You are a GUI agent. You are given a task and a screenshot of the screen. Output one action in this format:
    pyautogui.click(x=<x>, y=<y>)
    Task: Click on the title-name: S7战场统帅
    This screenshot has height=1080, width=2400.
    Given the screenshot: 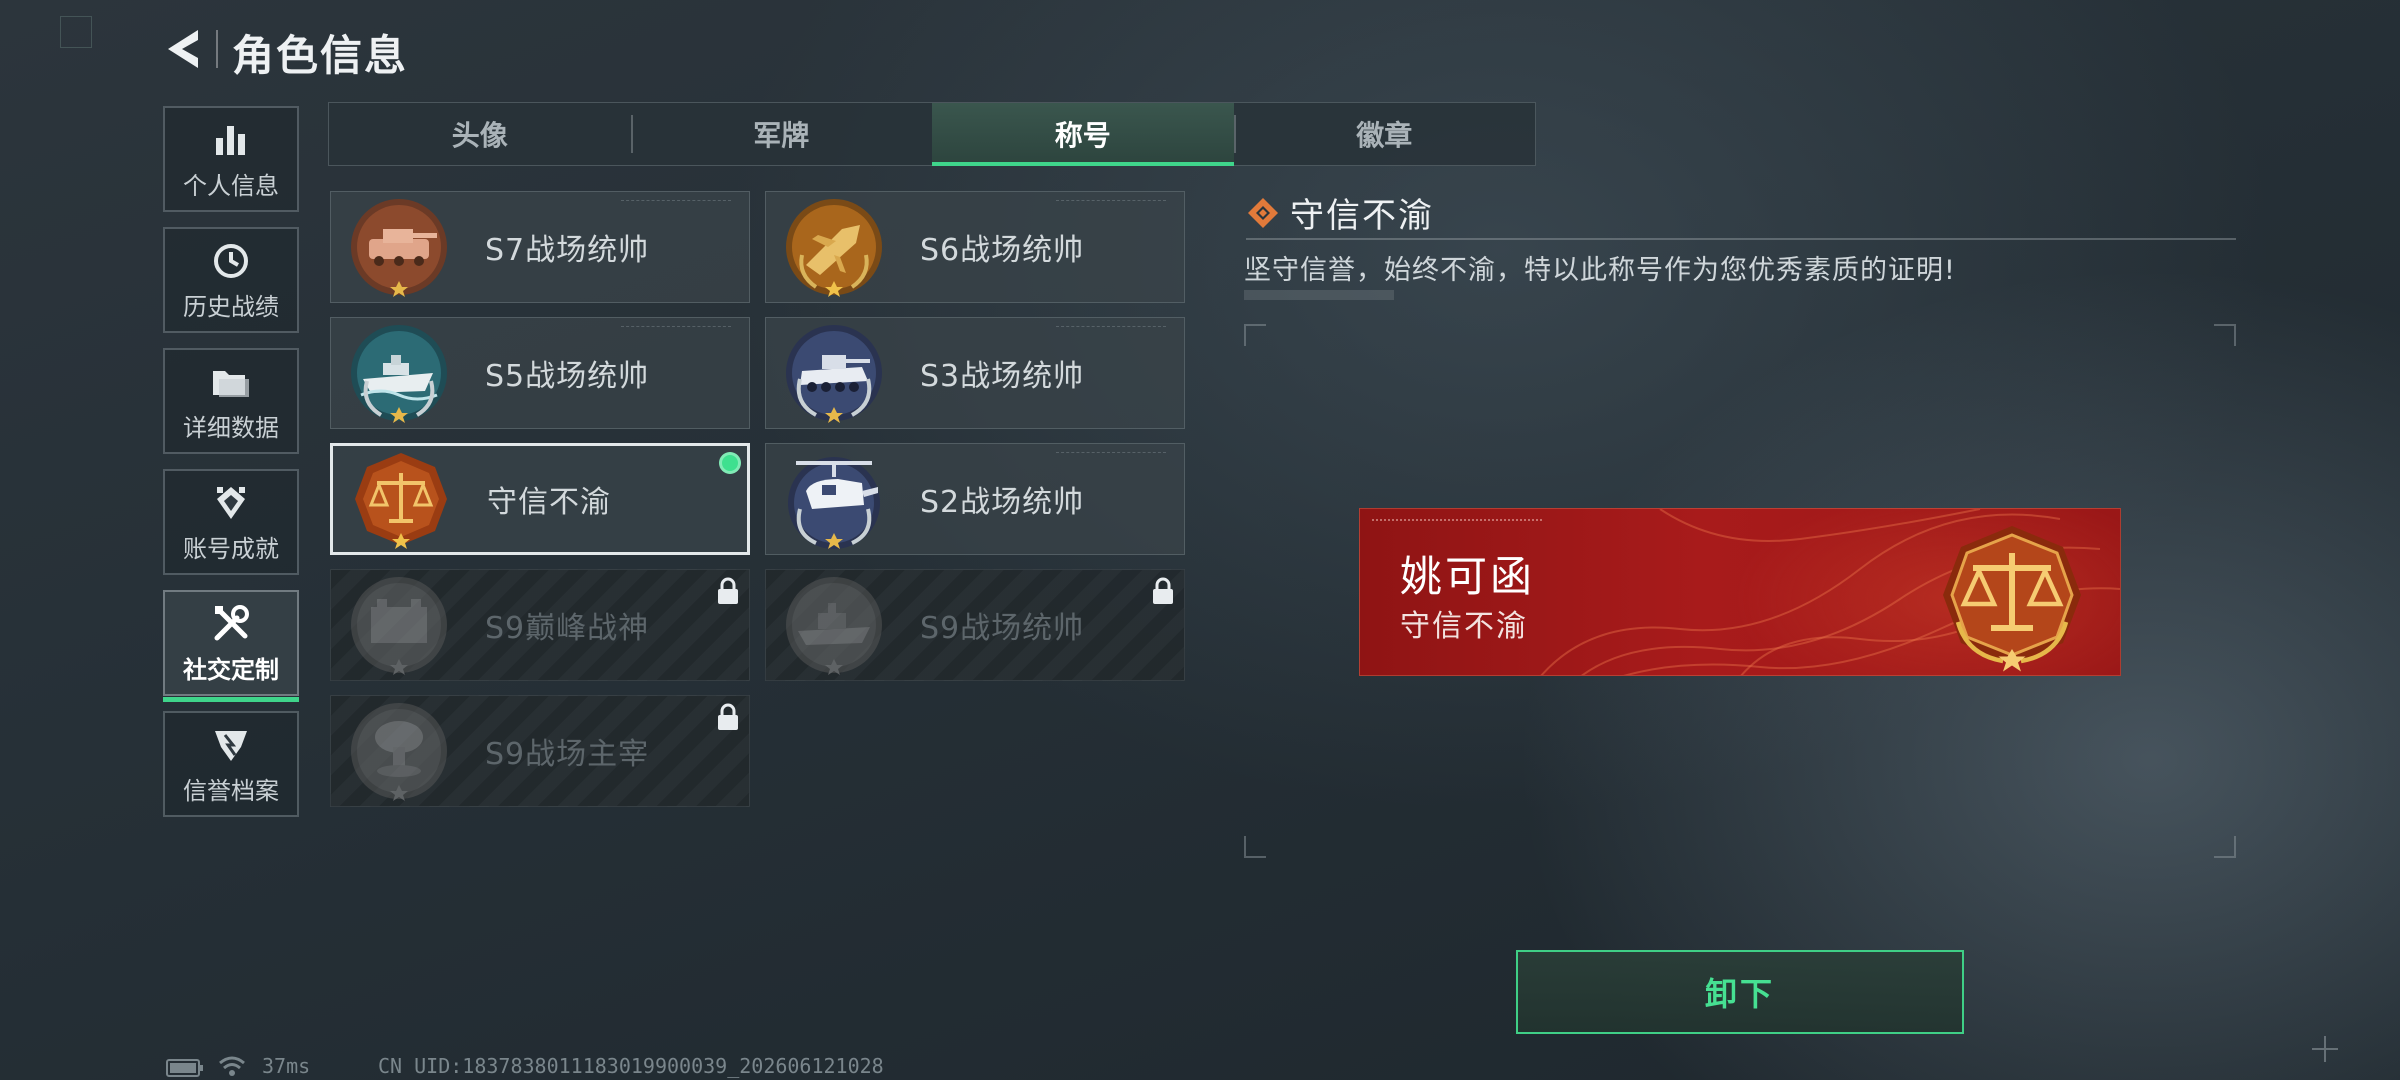 What is the action you would take?
    pyautogui.click(x=567, y=250)
    